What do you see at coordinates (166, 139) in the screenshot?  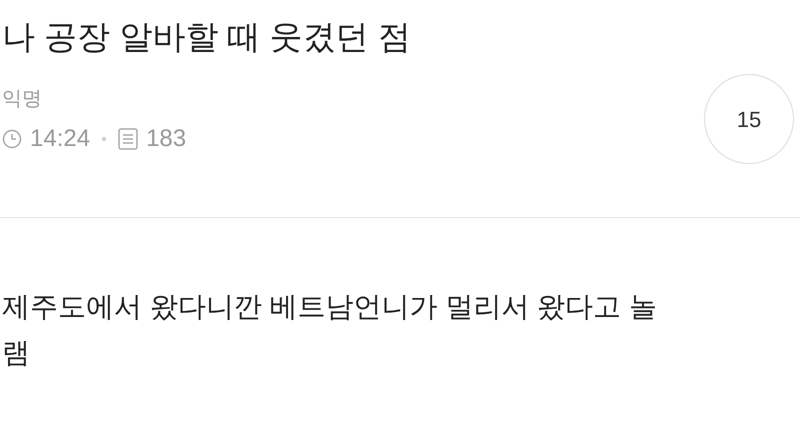 I see `view-count: 183` at bounding box center [166, 139].